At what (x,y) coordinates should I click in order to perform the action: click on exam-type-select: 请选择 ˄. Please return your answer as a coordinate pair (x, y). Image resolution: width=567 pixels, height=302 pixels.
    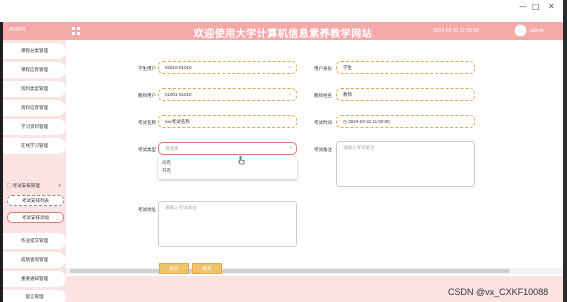
    Looking at the image, I should click on (227, 148).